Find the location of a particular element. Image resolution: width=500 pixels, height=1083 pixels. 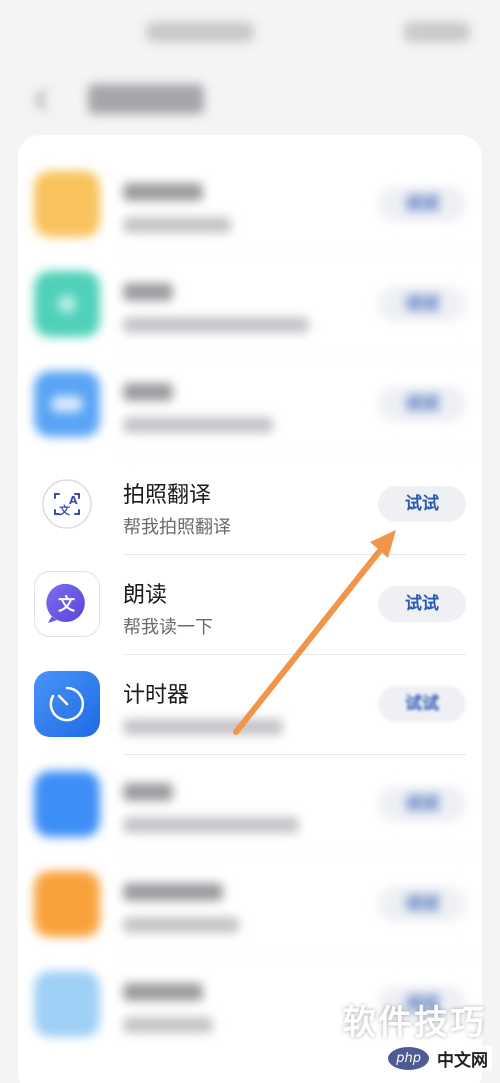

try-button-timer: 试试 is located at coordinates (422, 704).